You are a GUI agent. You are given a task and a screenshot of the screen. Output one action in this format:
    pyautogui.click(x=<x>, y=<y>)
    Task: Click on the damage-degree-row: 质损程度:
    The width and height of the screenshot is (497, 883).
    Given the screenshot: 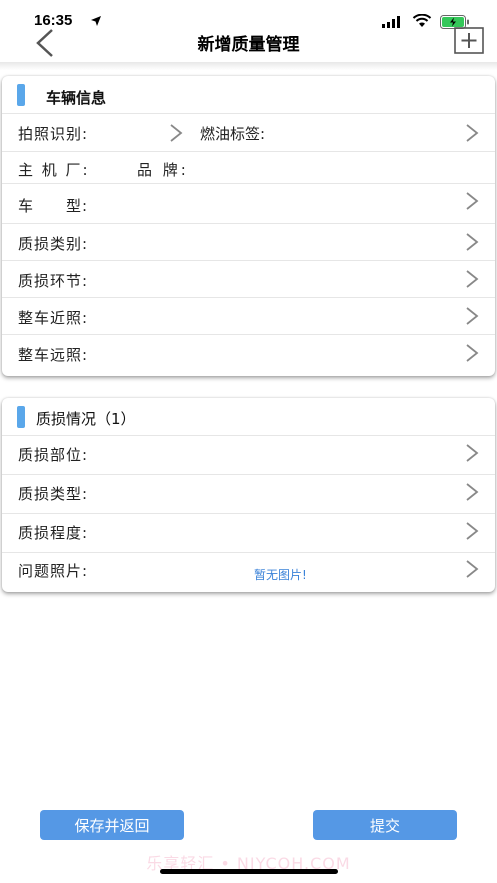 What is the action you would take?
    pyautogui.click(x=248, y=533)
    